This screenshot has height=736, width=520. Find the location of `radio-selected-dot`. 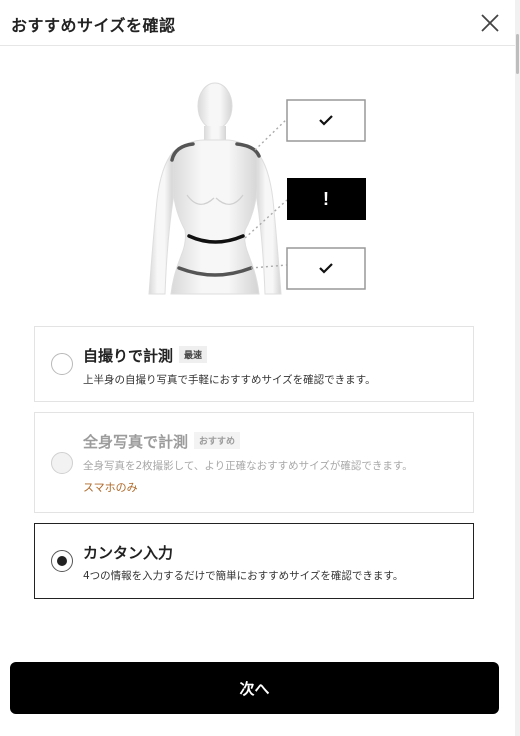

radio-selected-dot is located at coordinates (62, 561).